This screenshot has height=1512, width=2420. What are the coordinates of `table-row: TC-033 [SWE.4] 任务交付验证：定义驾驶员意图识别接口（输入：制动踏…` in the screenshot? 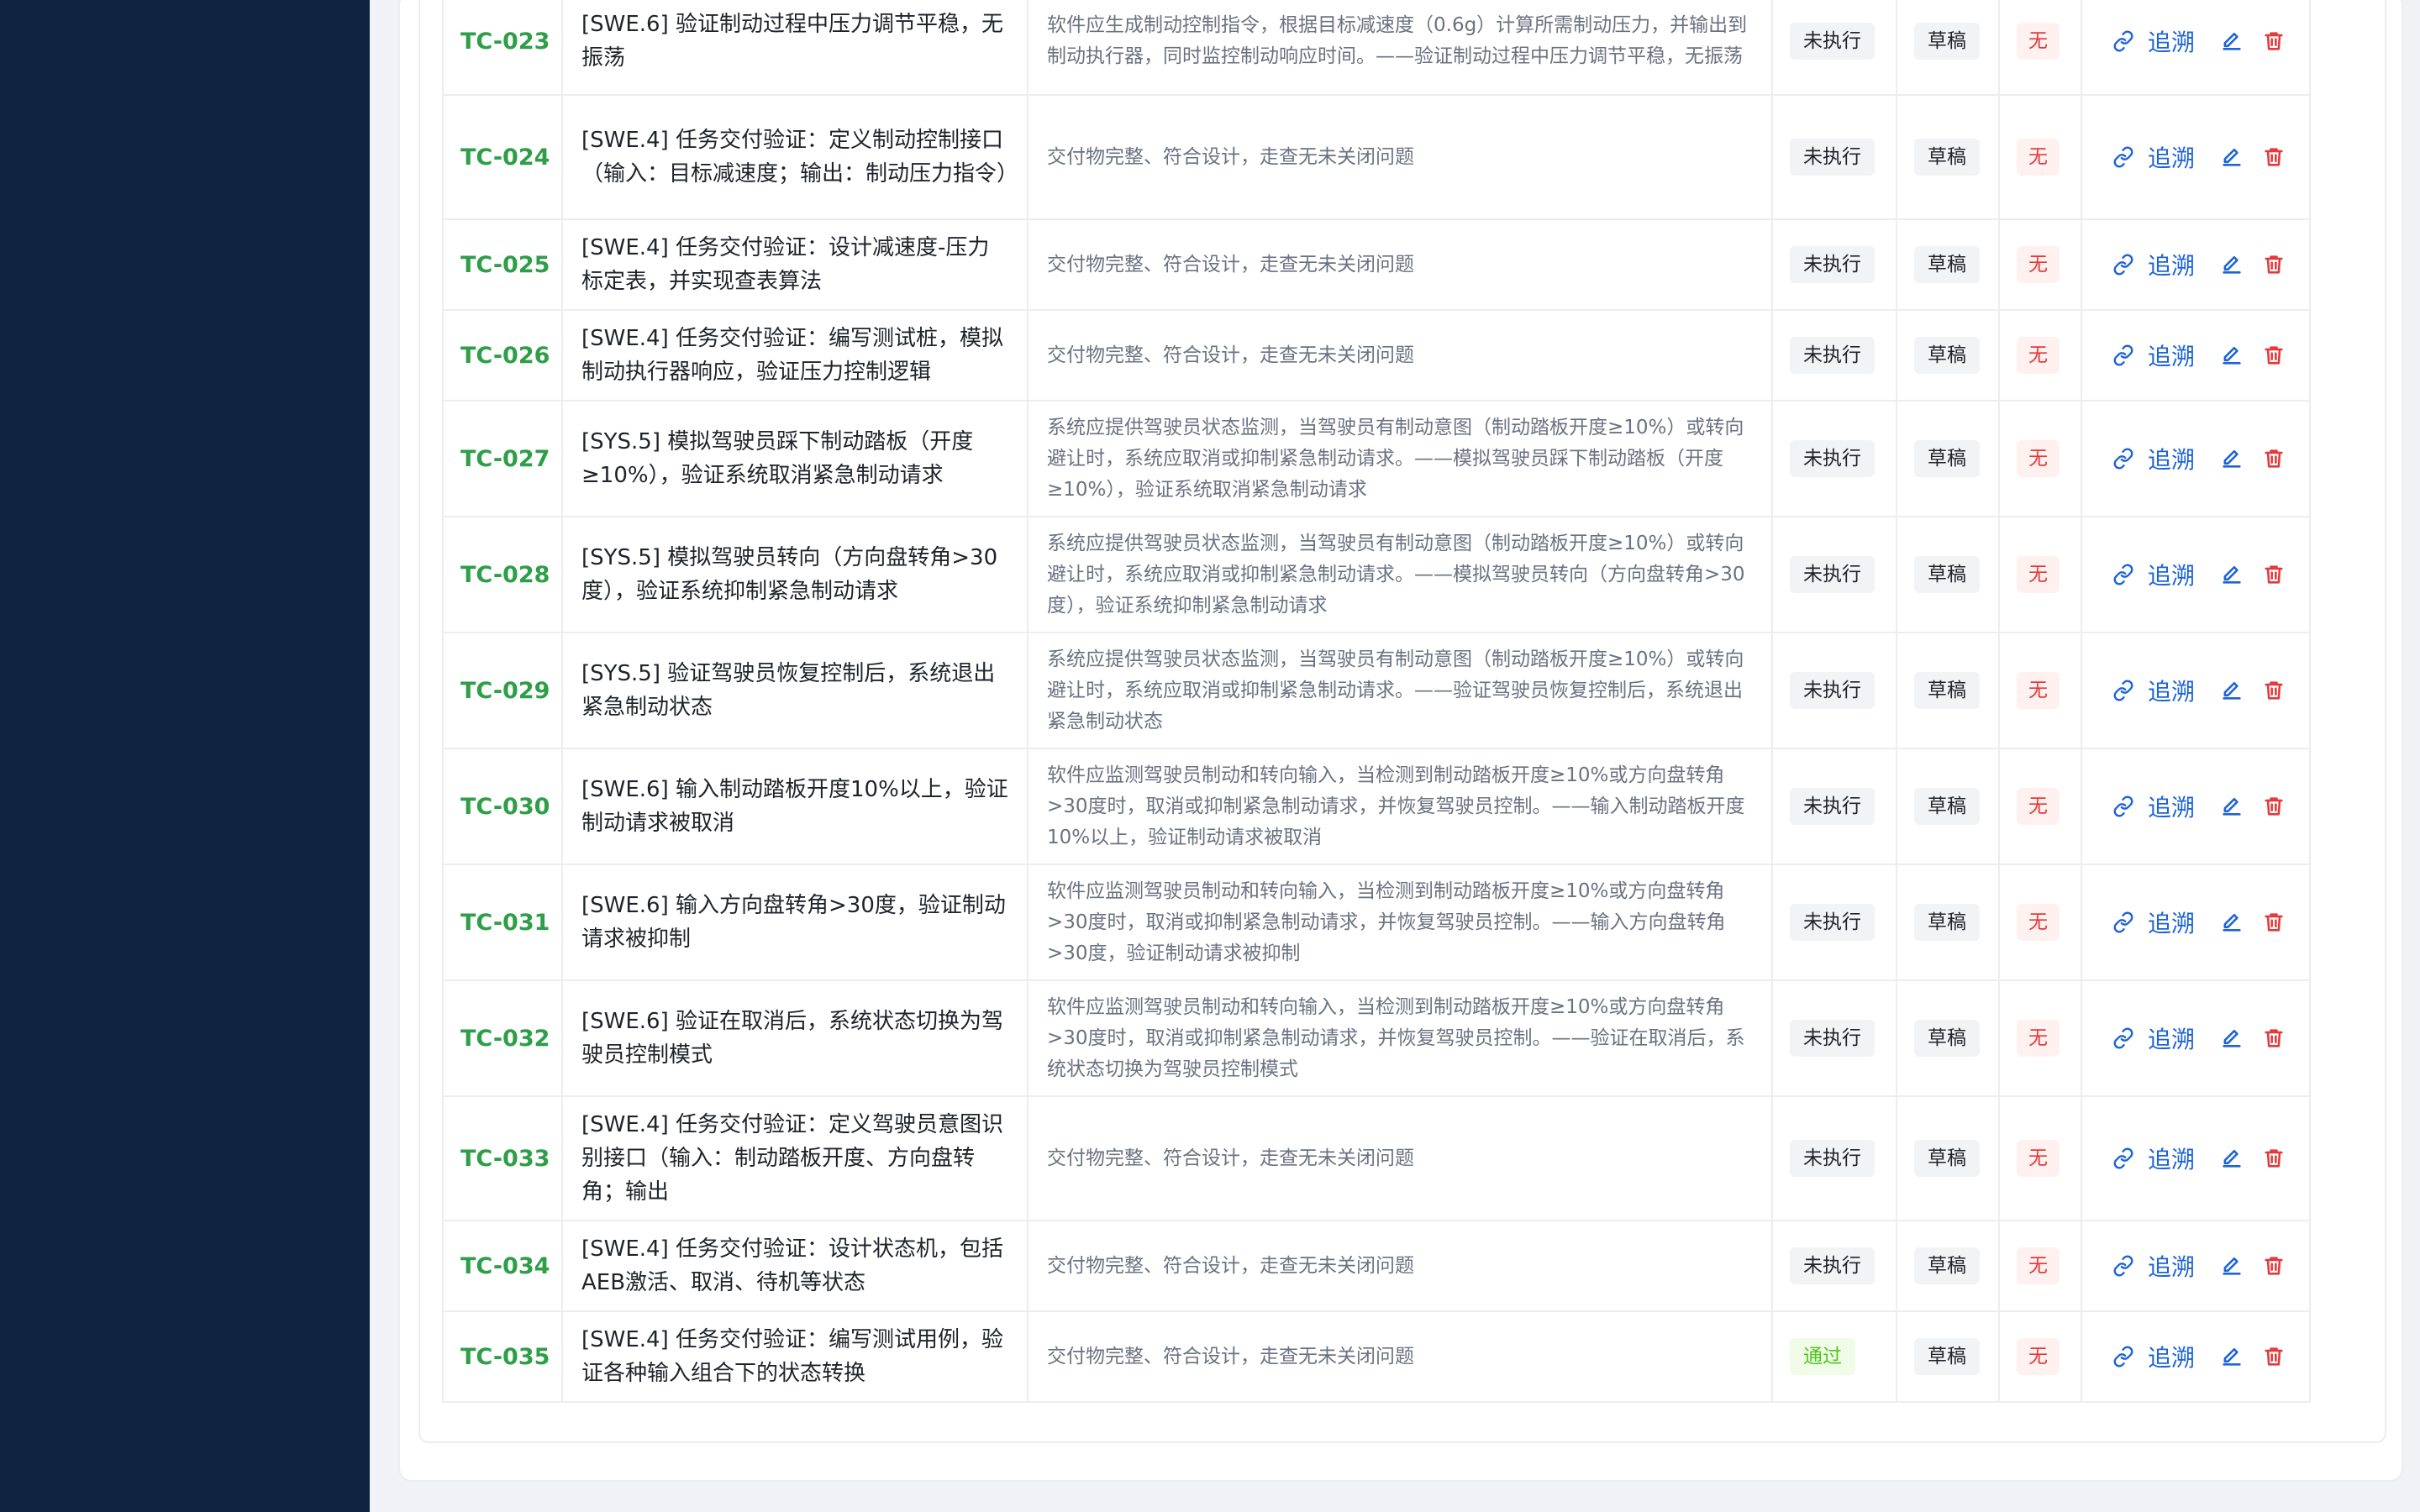 It's located at (1377, 1158).